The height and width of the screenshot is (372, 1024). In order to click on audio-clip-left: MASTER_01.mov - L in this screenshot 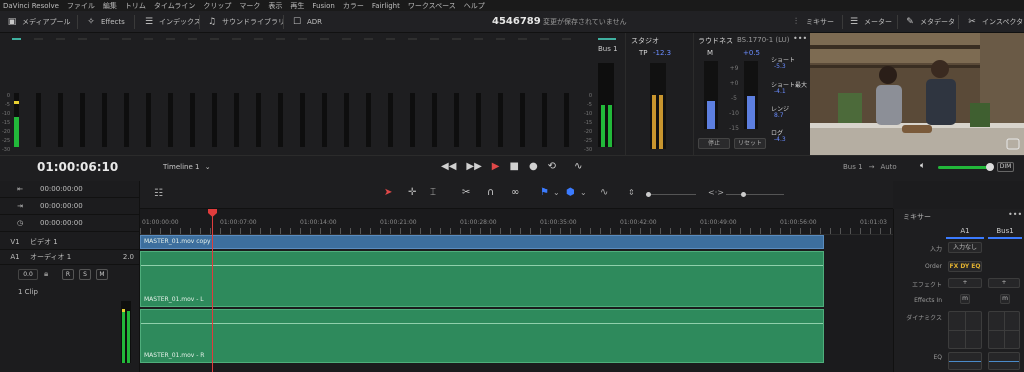, I will do `click(482, 279)`.